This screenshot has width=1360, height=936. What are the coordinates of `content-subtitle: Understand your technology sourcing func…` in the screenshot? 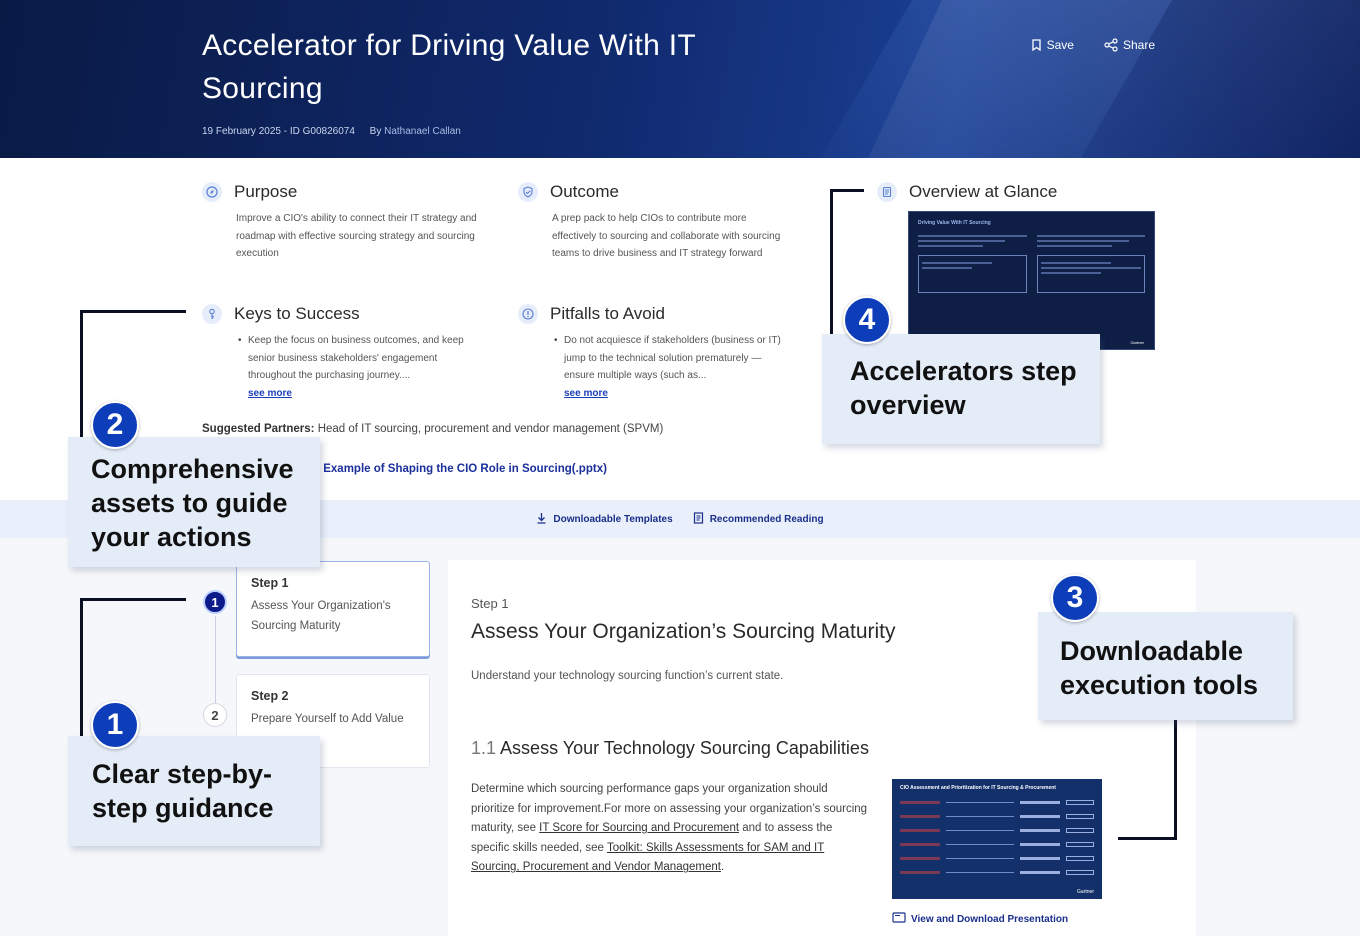 It's located at (627, 676).